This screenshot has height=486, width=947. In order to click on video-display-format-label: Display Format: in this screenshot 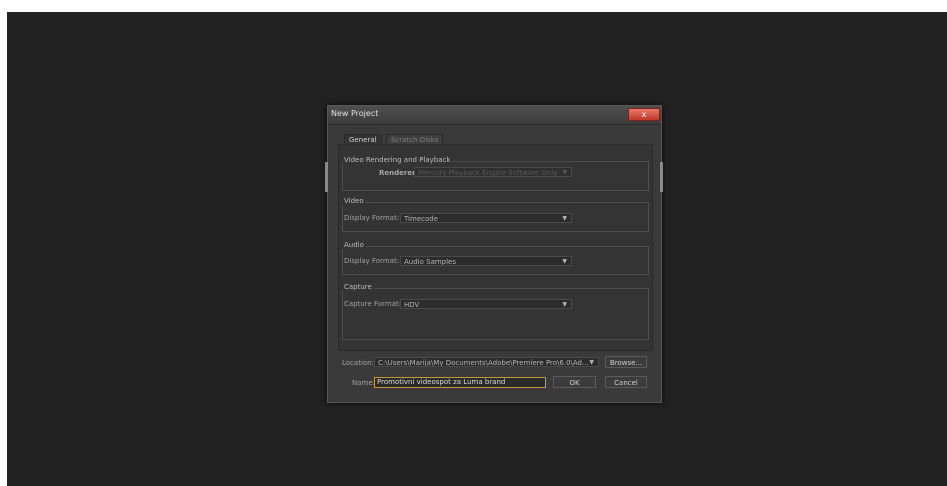, I will do `click(372, 218)`.